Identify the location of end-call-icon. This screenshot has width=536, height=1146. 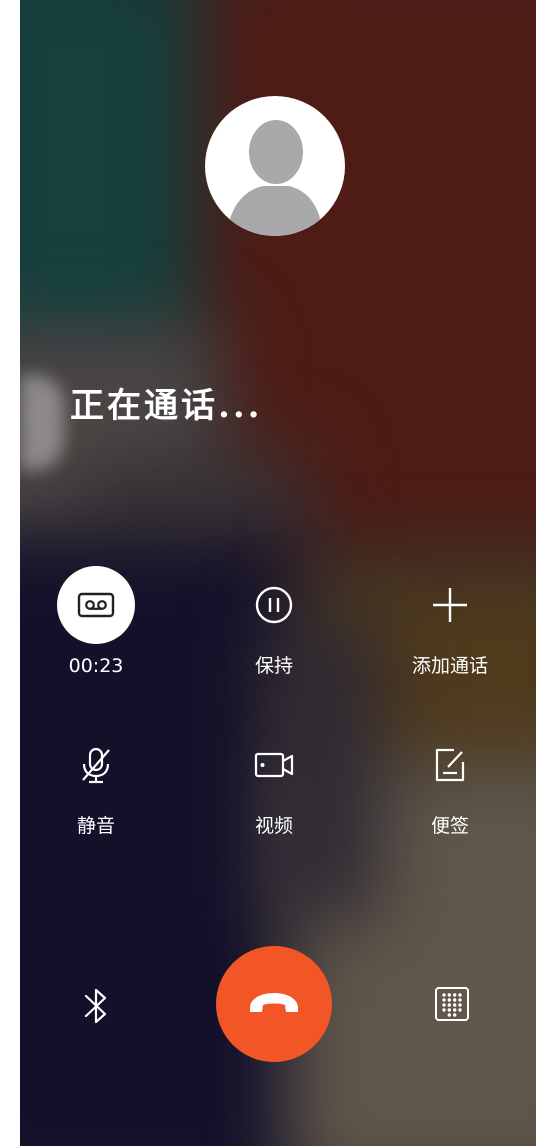
(274, 1002).